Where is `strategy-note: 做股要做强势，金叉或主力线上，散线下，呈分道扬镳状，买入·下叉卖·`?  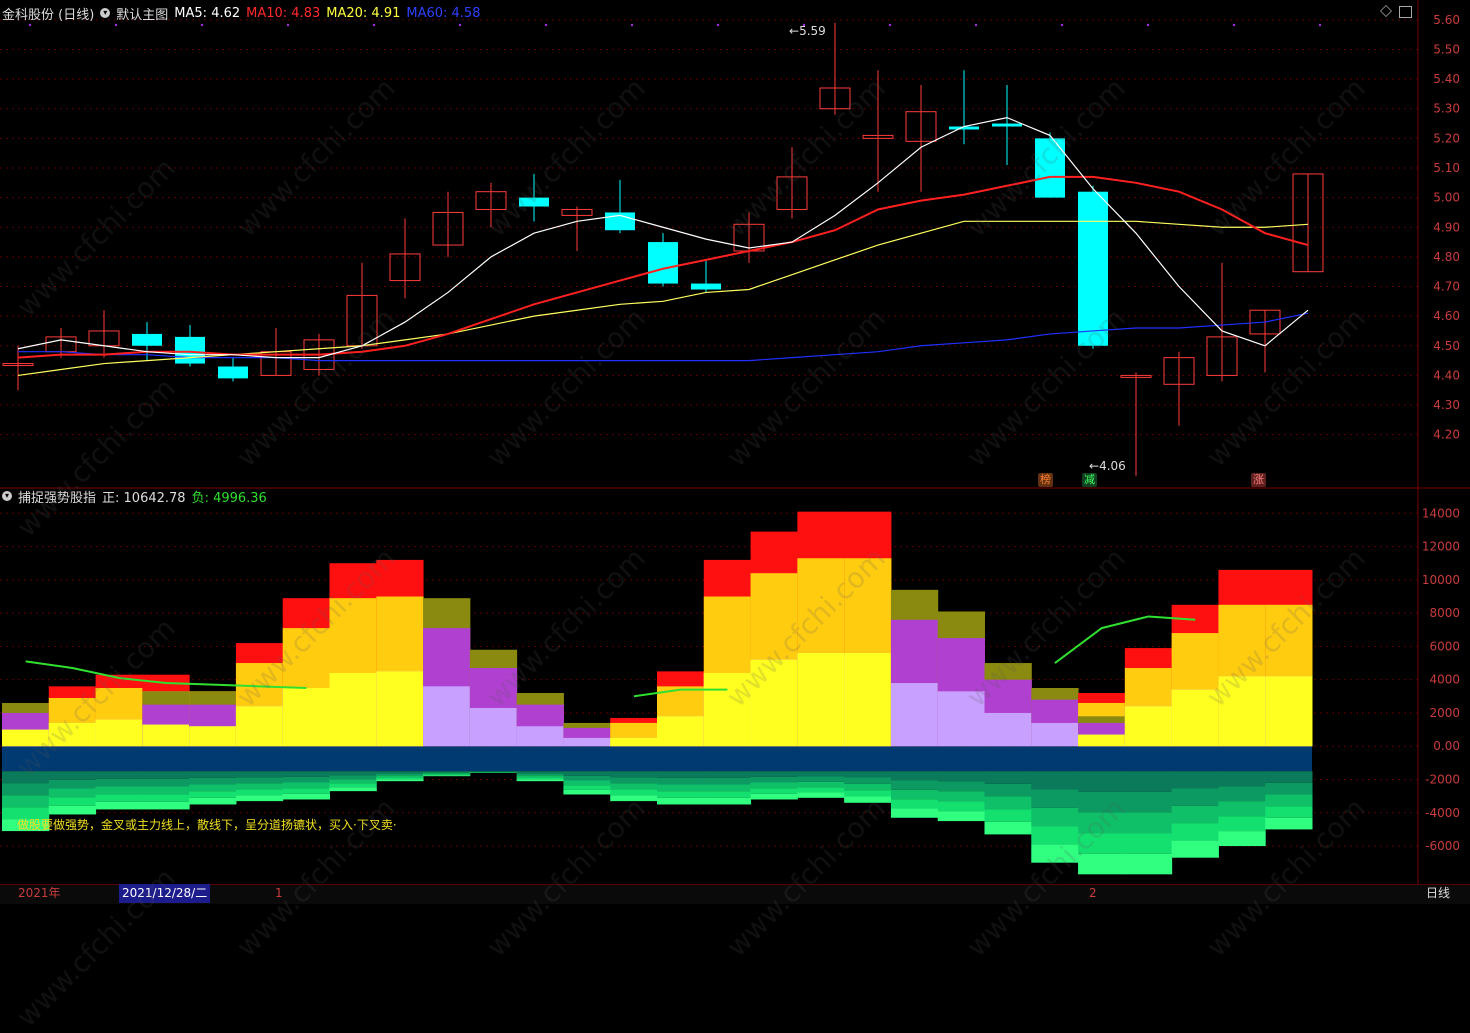
strategy-note: 做股要做强势，金叉或主力线上，散线下，呈分道扬镳状，买入·下叉卖· is located at coordinates (207, 824).